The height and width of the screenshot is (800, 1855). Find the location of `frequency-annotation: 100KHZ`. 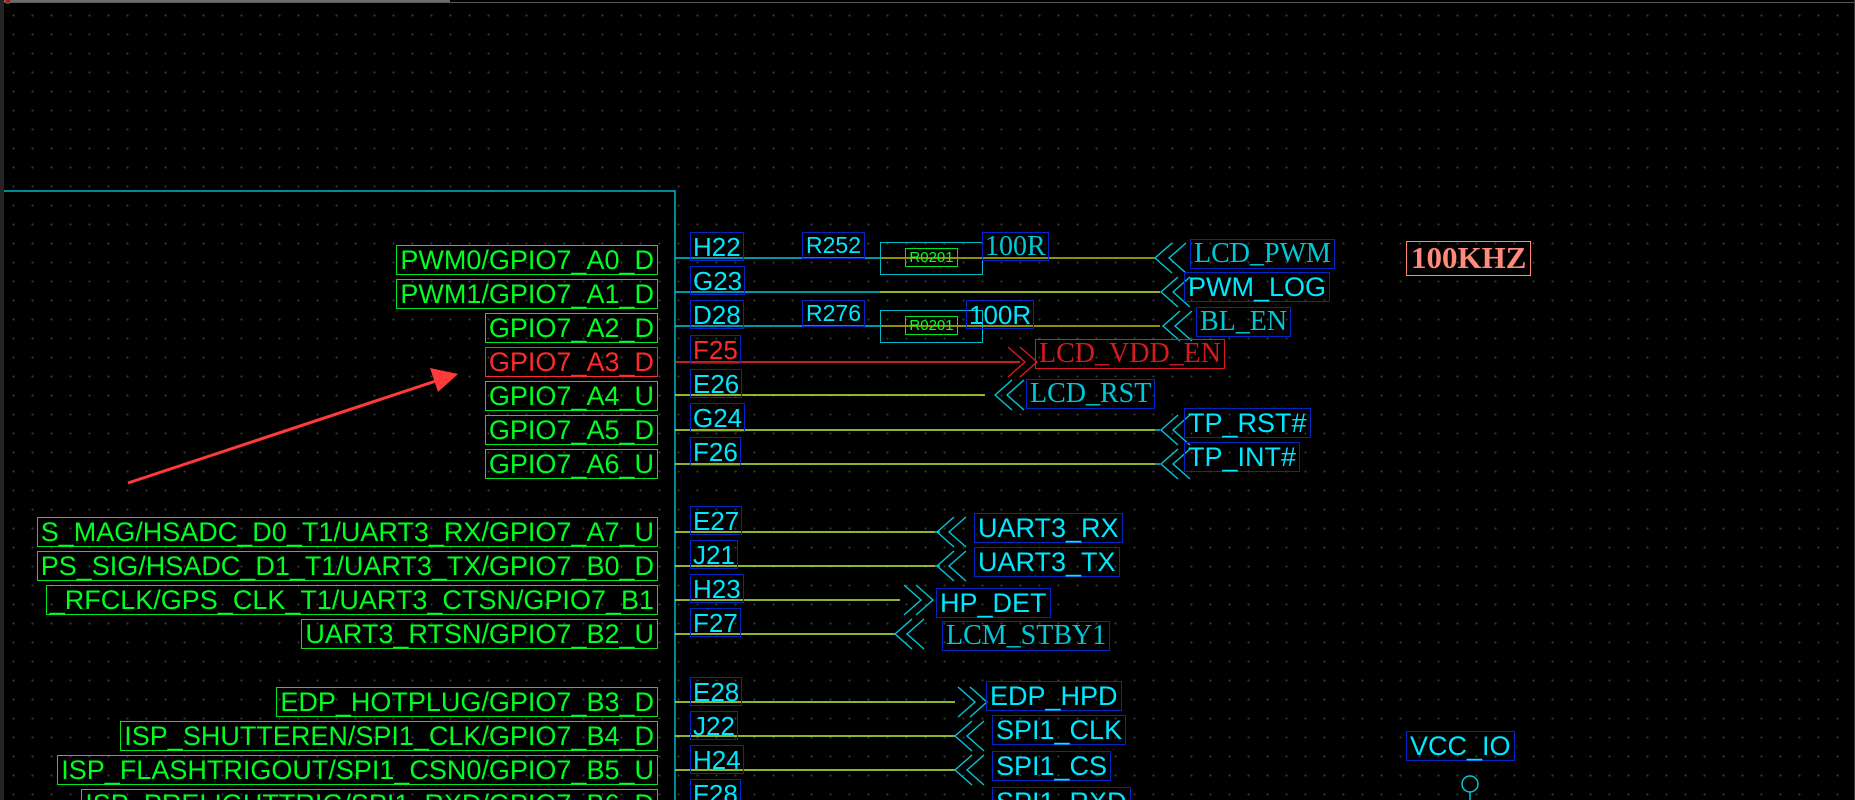

frequency-annotation: 100KHZ is located at coordinates (1469, 258).